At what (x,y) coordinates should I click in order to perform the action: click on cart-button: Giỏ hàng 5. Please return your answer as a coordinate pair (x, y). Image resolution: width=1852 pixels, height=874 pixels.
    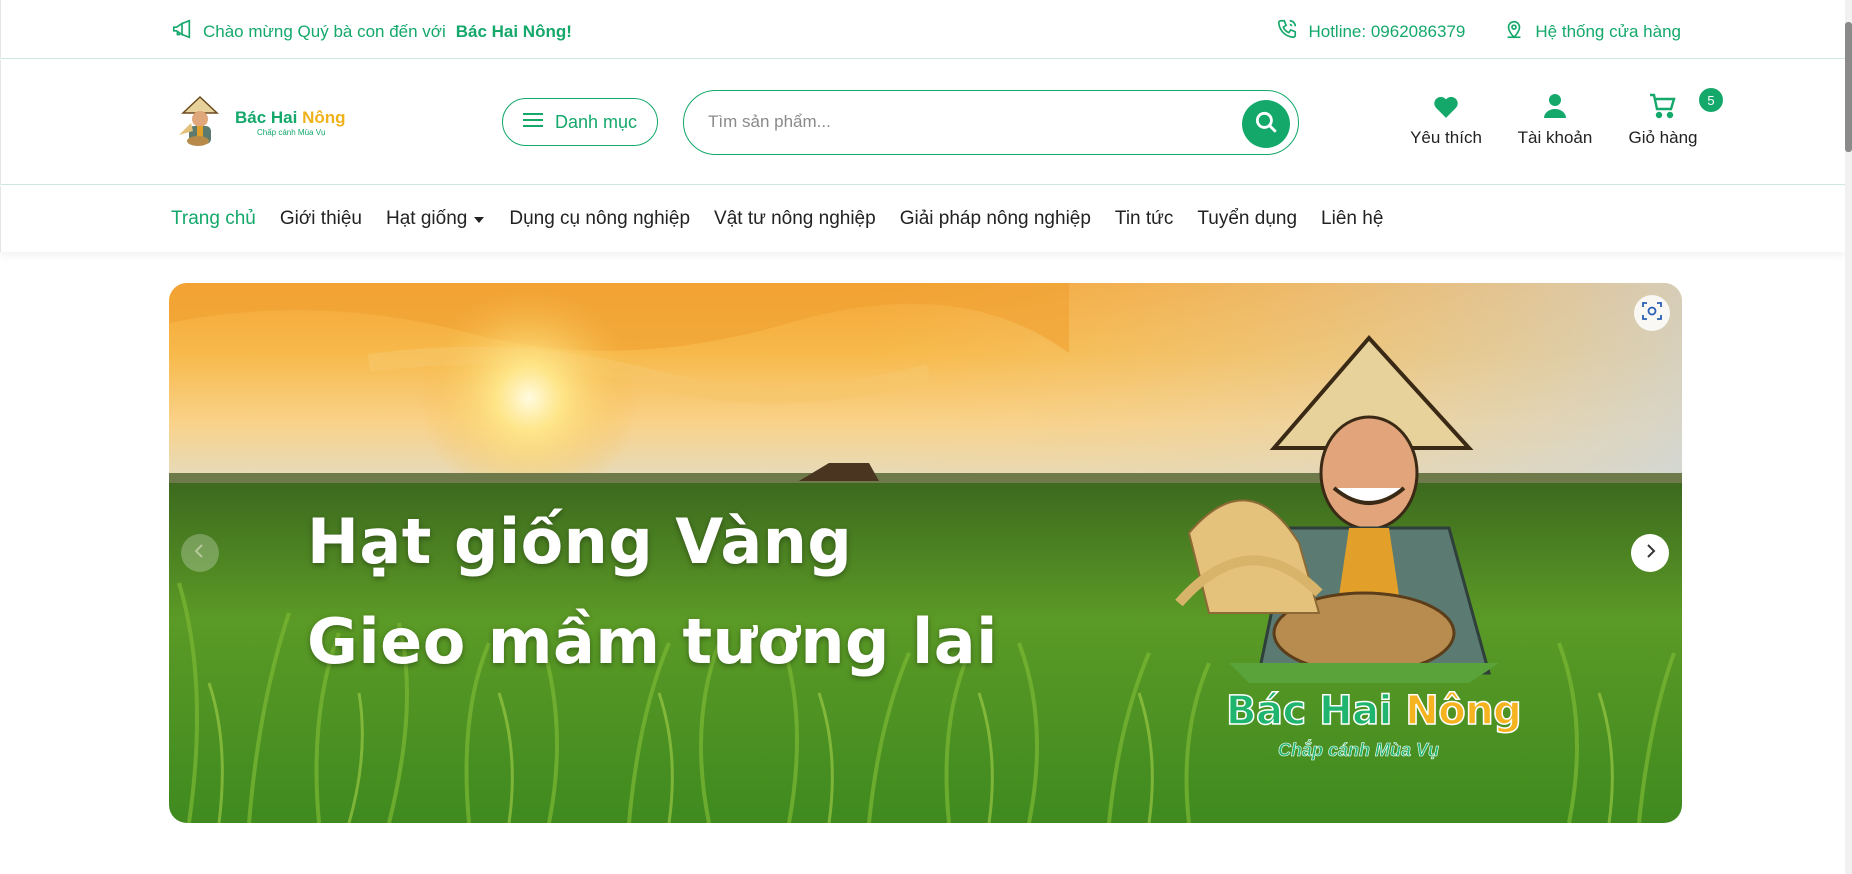
    Looking at the image, I should click on (1666, 118).